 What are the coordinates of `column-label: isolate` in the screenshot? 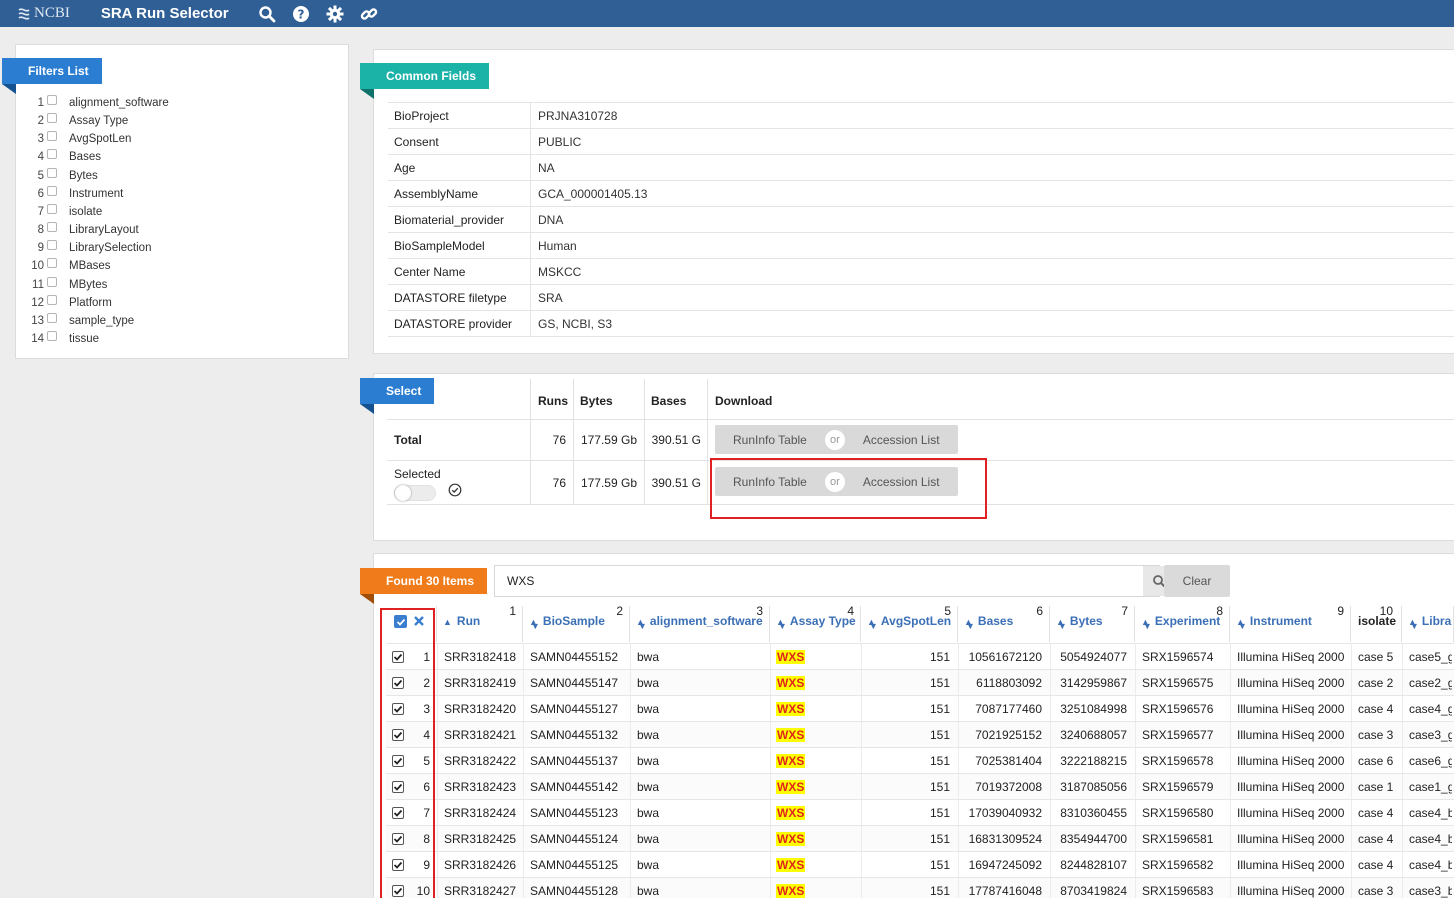 It's located at (1377, 621).